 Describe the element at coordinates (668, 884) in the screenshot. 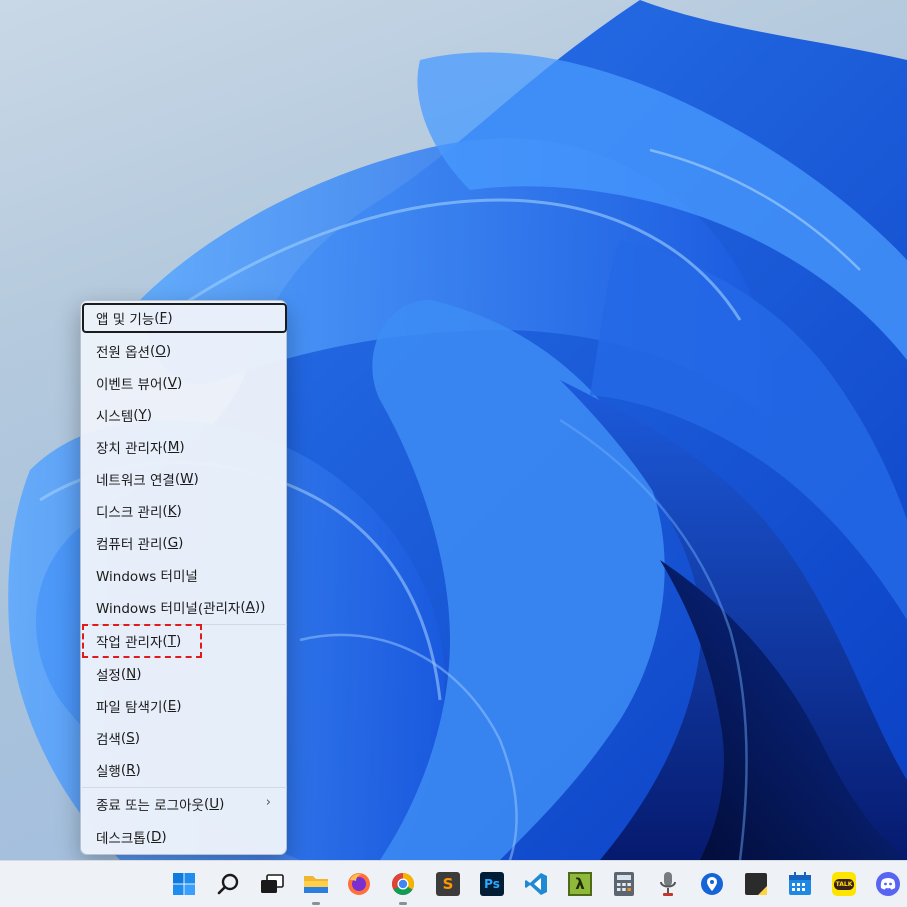

I see `microphone-icon` at that location.